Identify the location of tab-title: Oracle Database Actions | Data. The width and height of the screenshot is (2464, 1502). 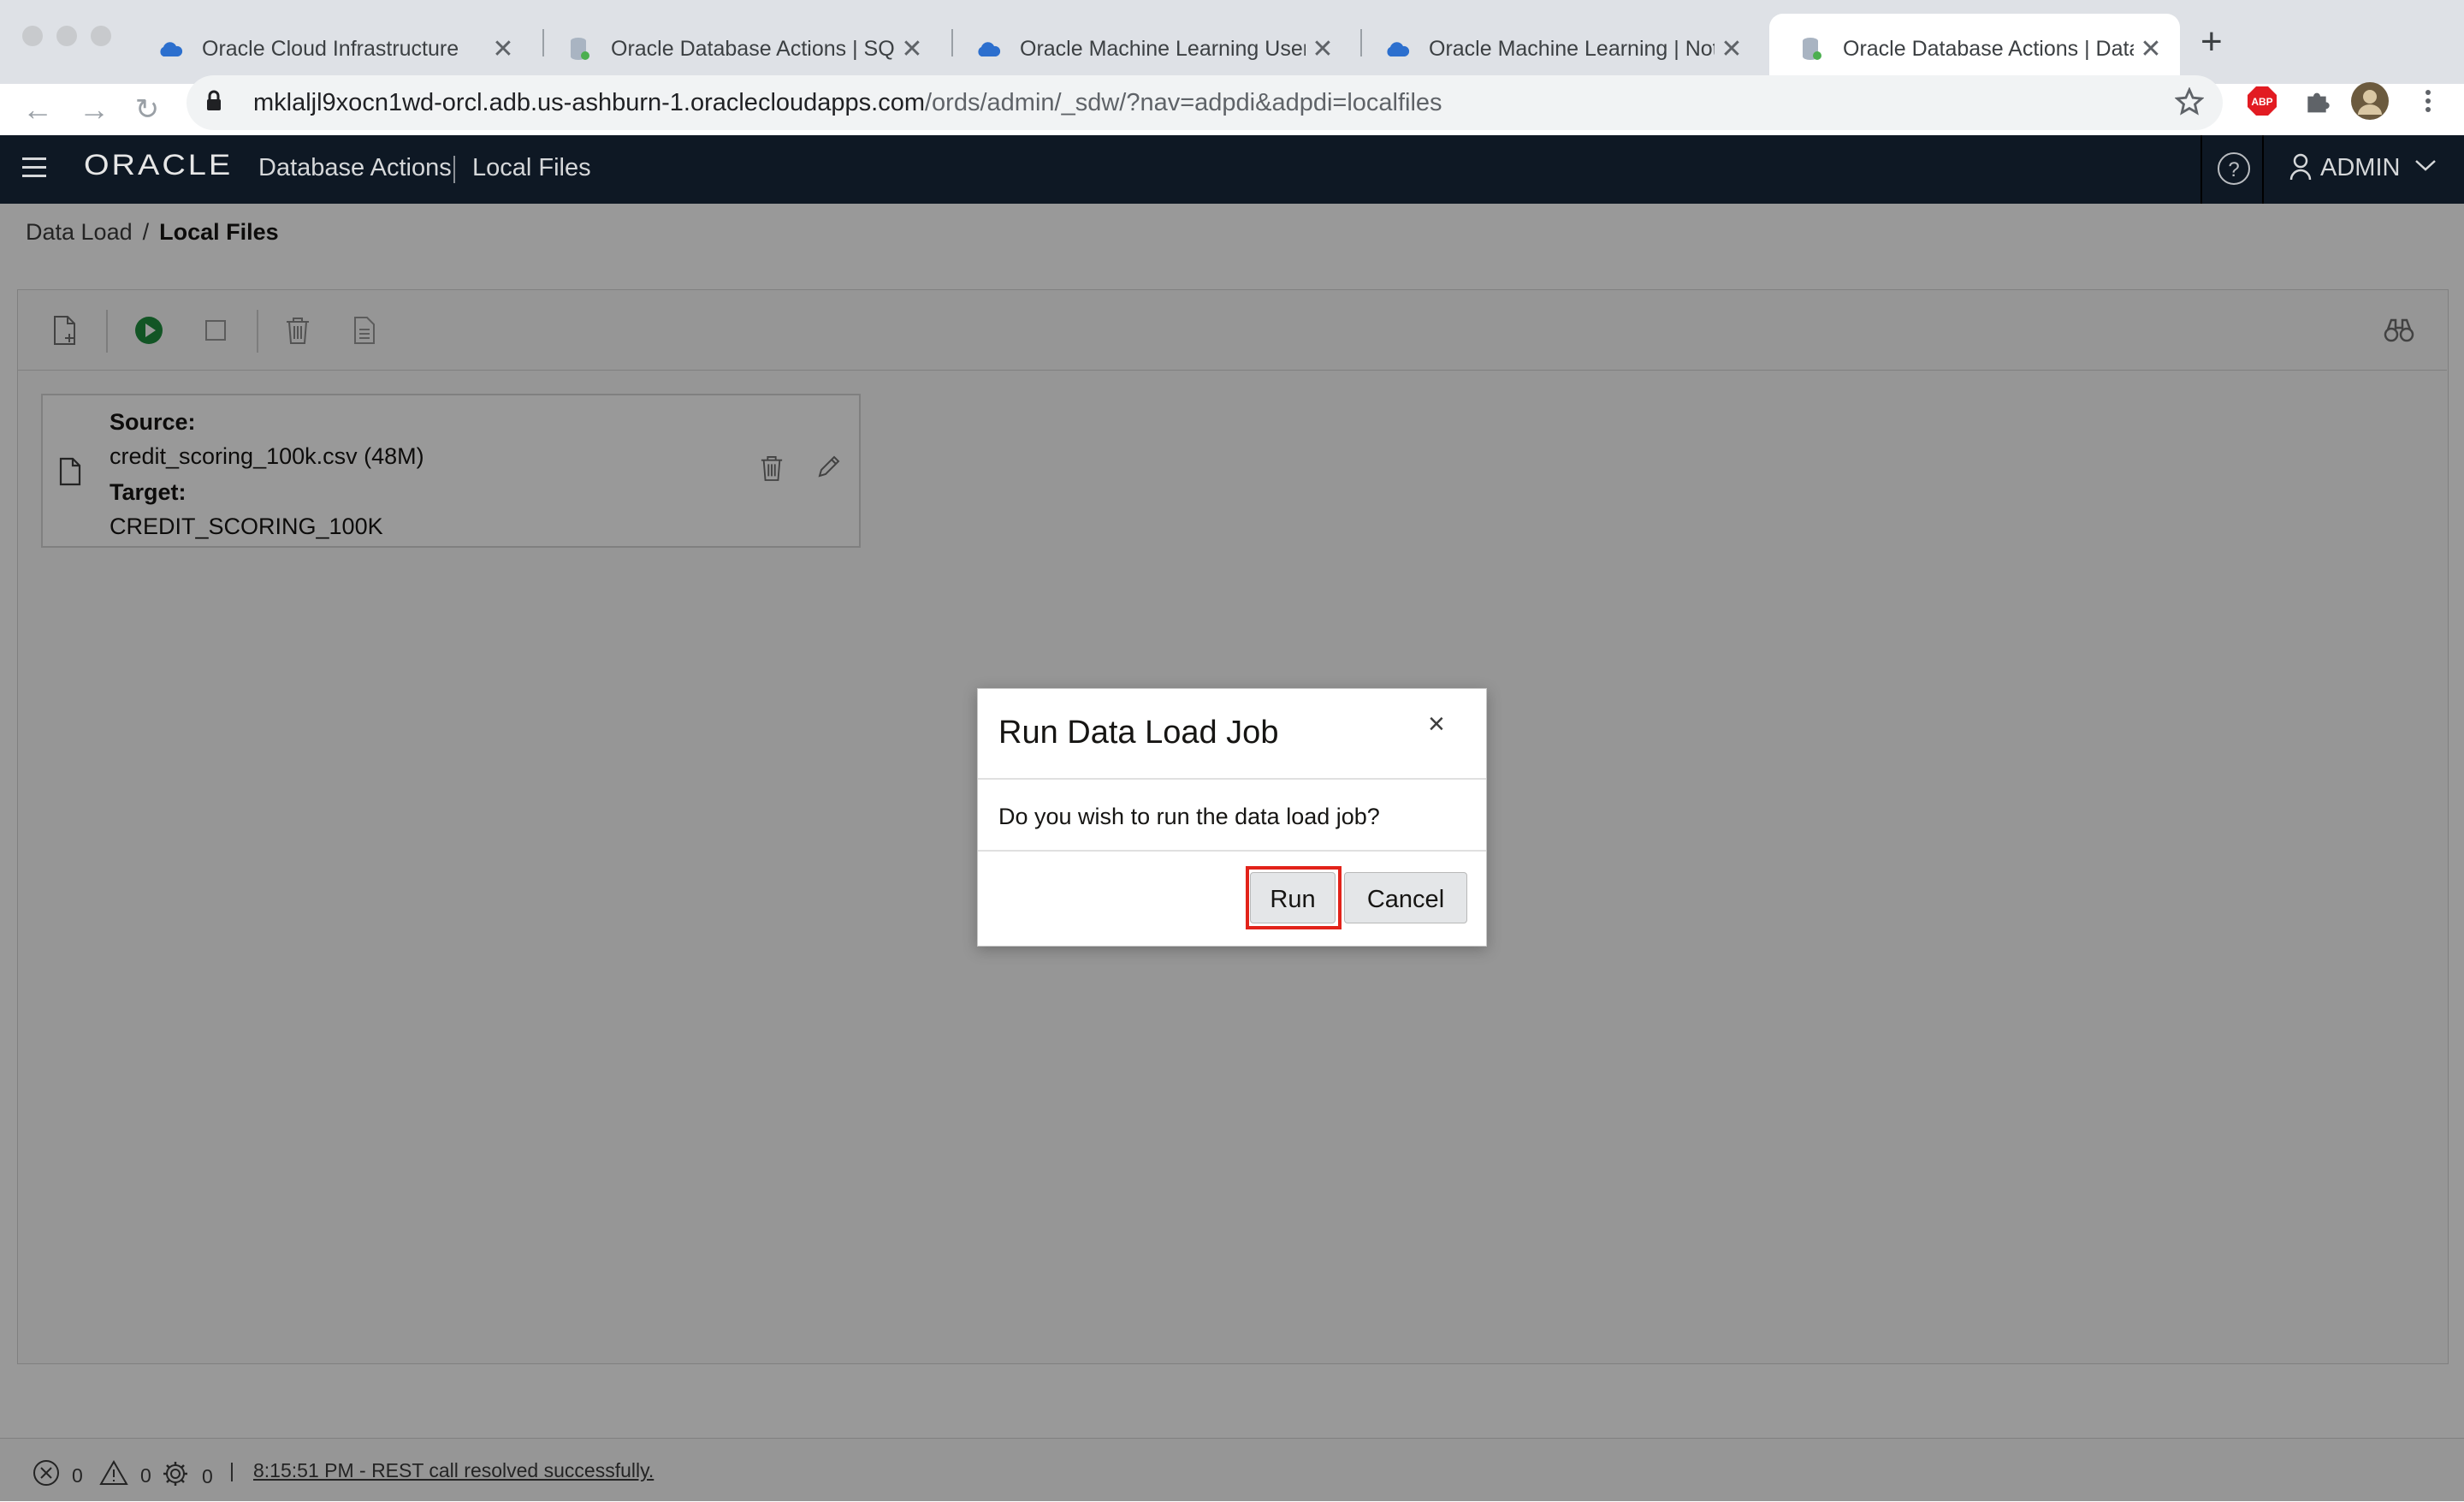
(1988, 48).